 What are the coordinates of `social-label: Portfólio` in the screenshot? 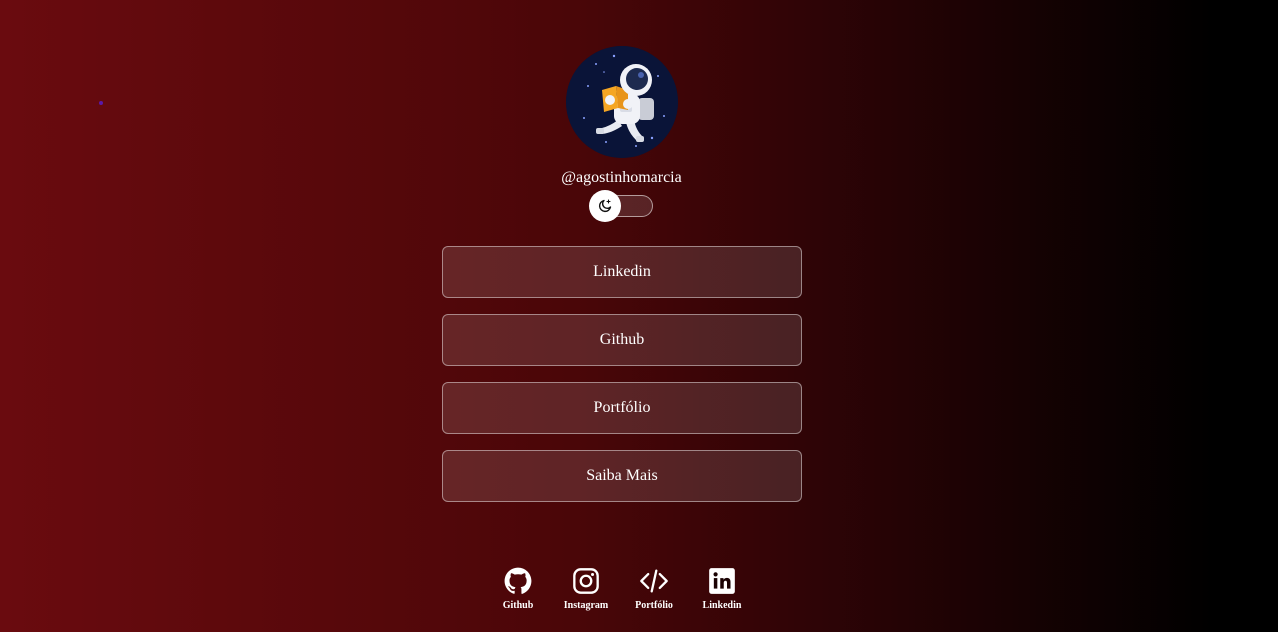 It's located at (654, 605).